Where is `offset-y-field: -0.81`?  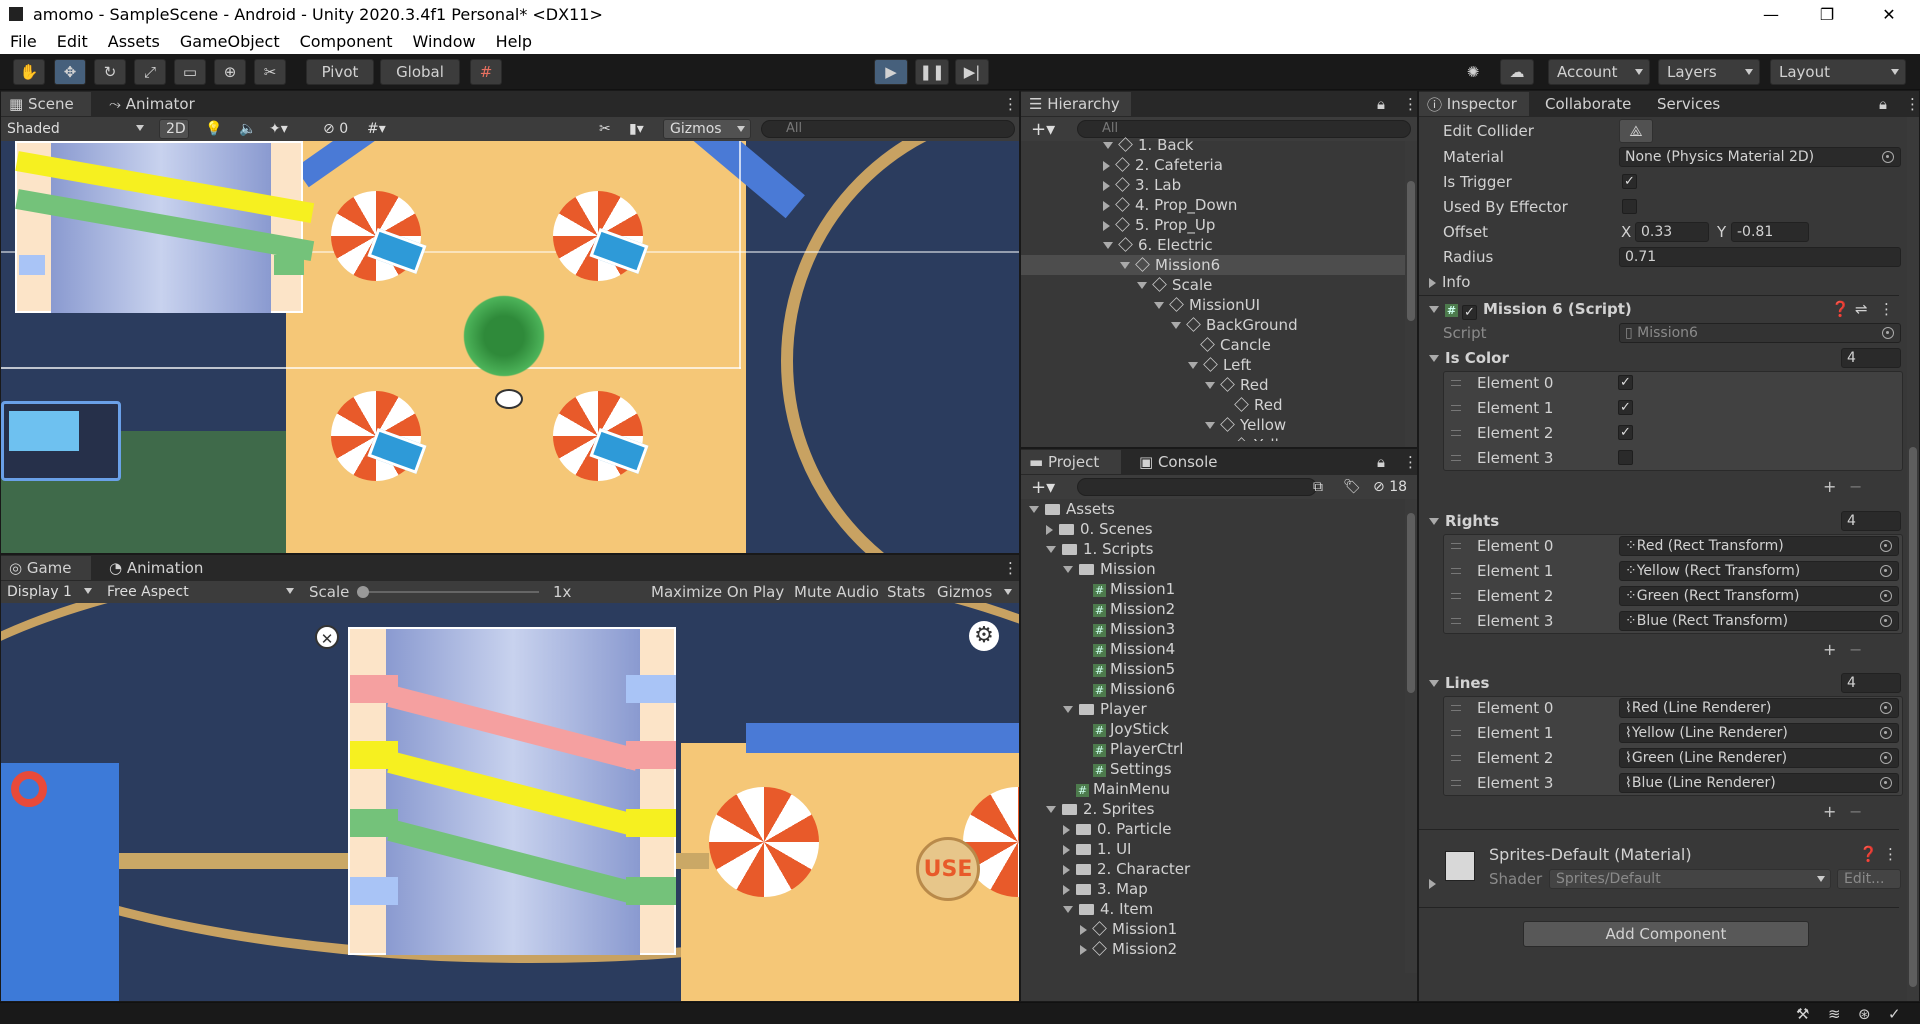
offset-y-field: -0.81 is located at coordinates (1770, 232).